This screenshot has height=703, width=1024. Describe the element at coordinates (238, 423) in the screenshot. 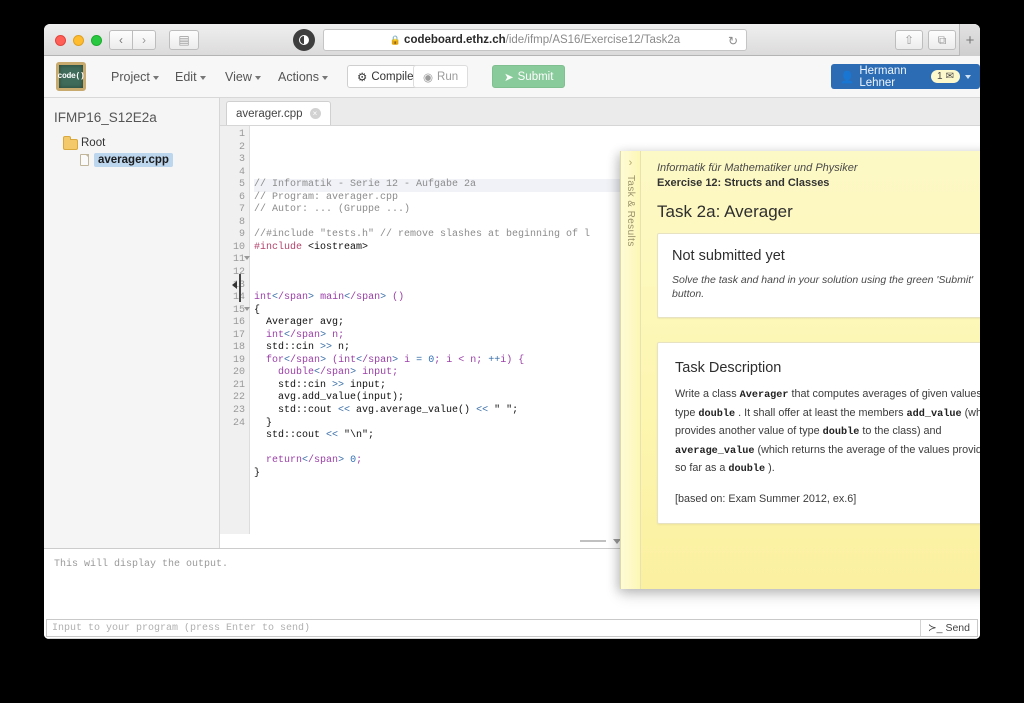

I see `line-number: 24` at that location.